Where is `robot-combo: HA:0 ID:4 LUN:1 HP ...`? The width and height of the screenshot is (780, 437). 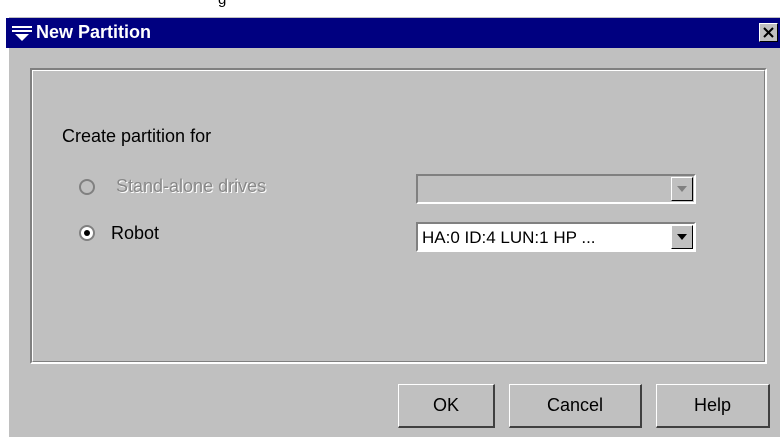
robot-combo: HA:0 ID:4 LUN:1 HP ... is located at coordinates (556, 237).